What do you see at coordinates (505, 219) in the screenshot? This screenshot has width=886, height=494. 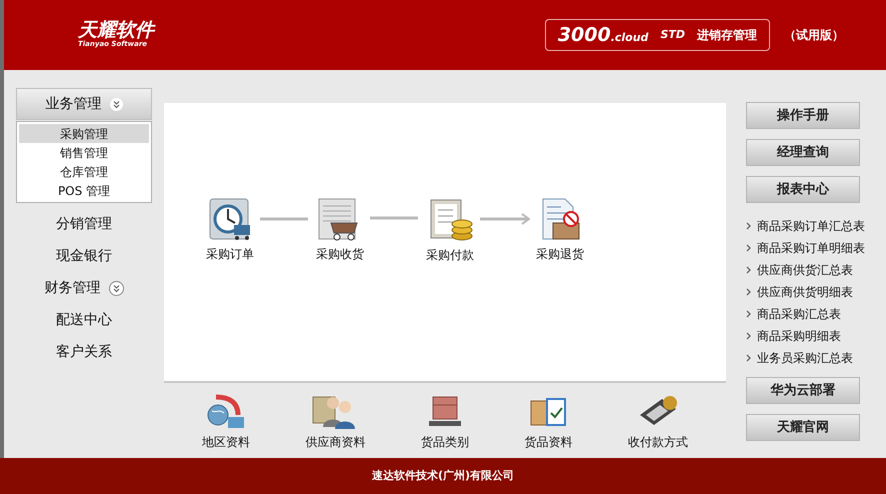 I see `arrow-connector` at bounding box center [505, 219].